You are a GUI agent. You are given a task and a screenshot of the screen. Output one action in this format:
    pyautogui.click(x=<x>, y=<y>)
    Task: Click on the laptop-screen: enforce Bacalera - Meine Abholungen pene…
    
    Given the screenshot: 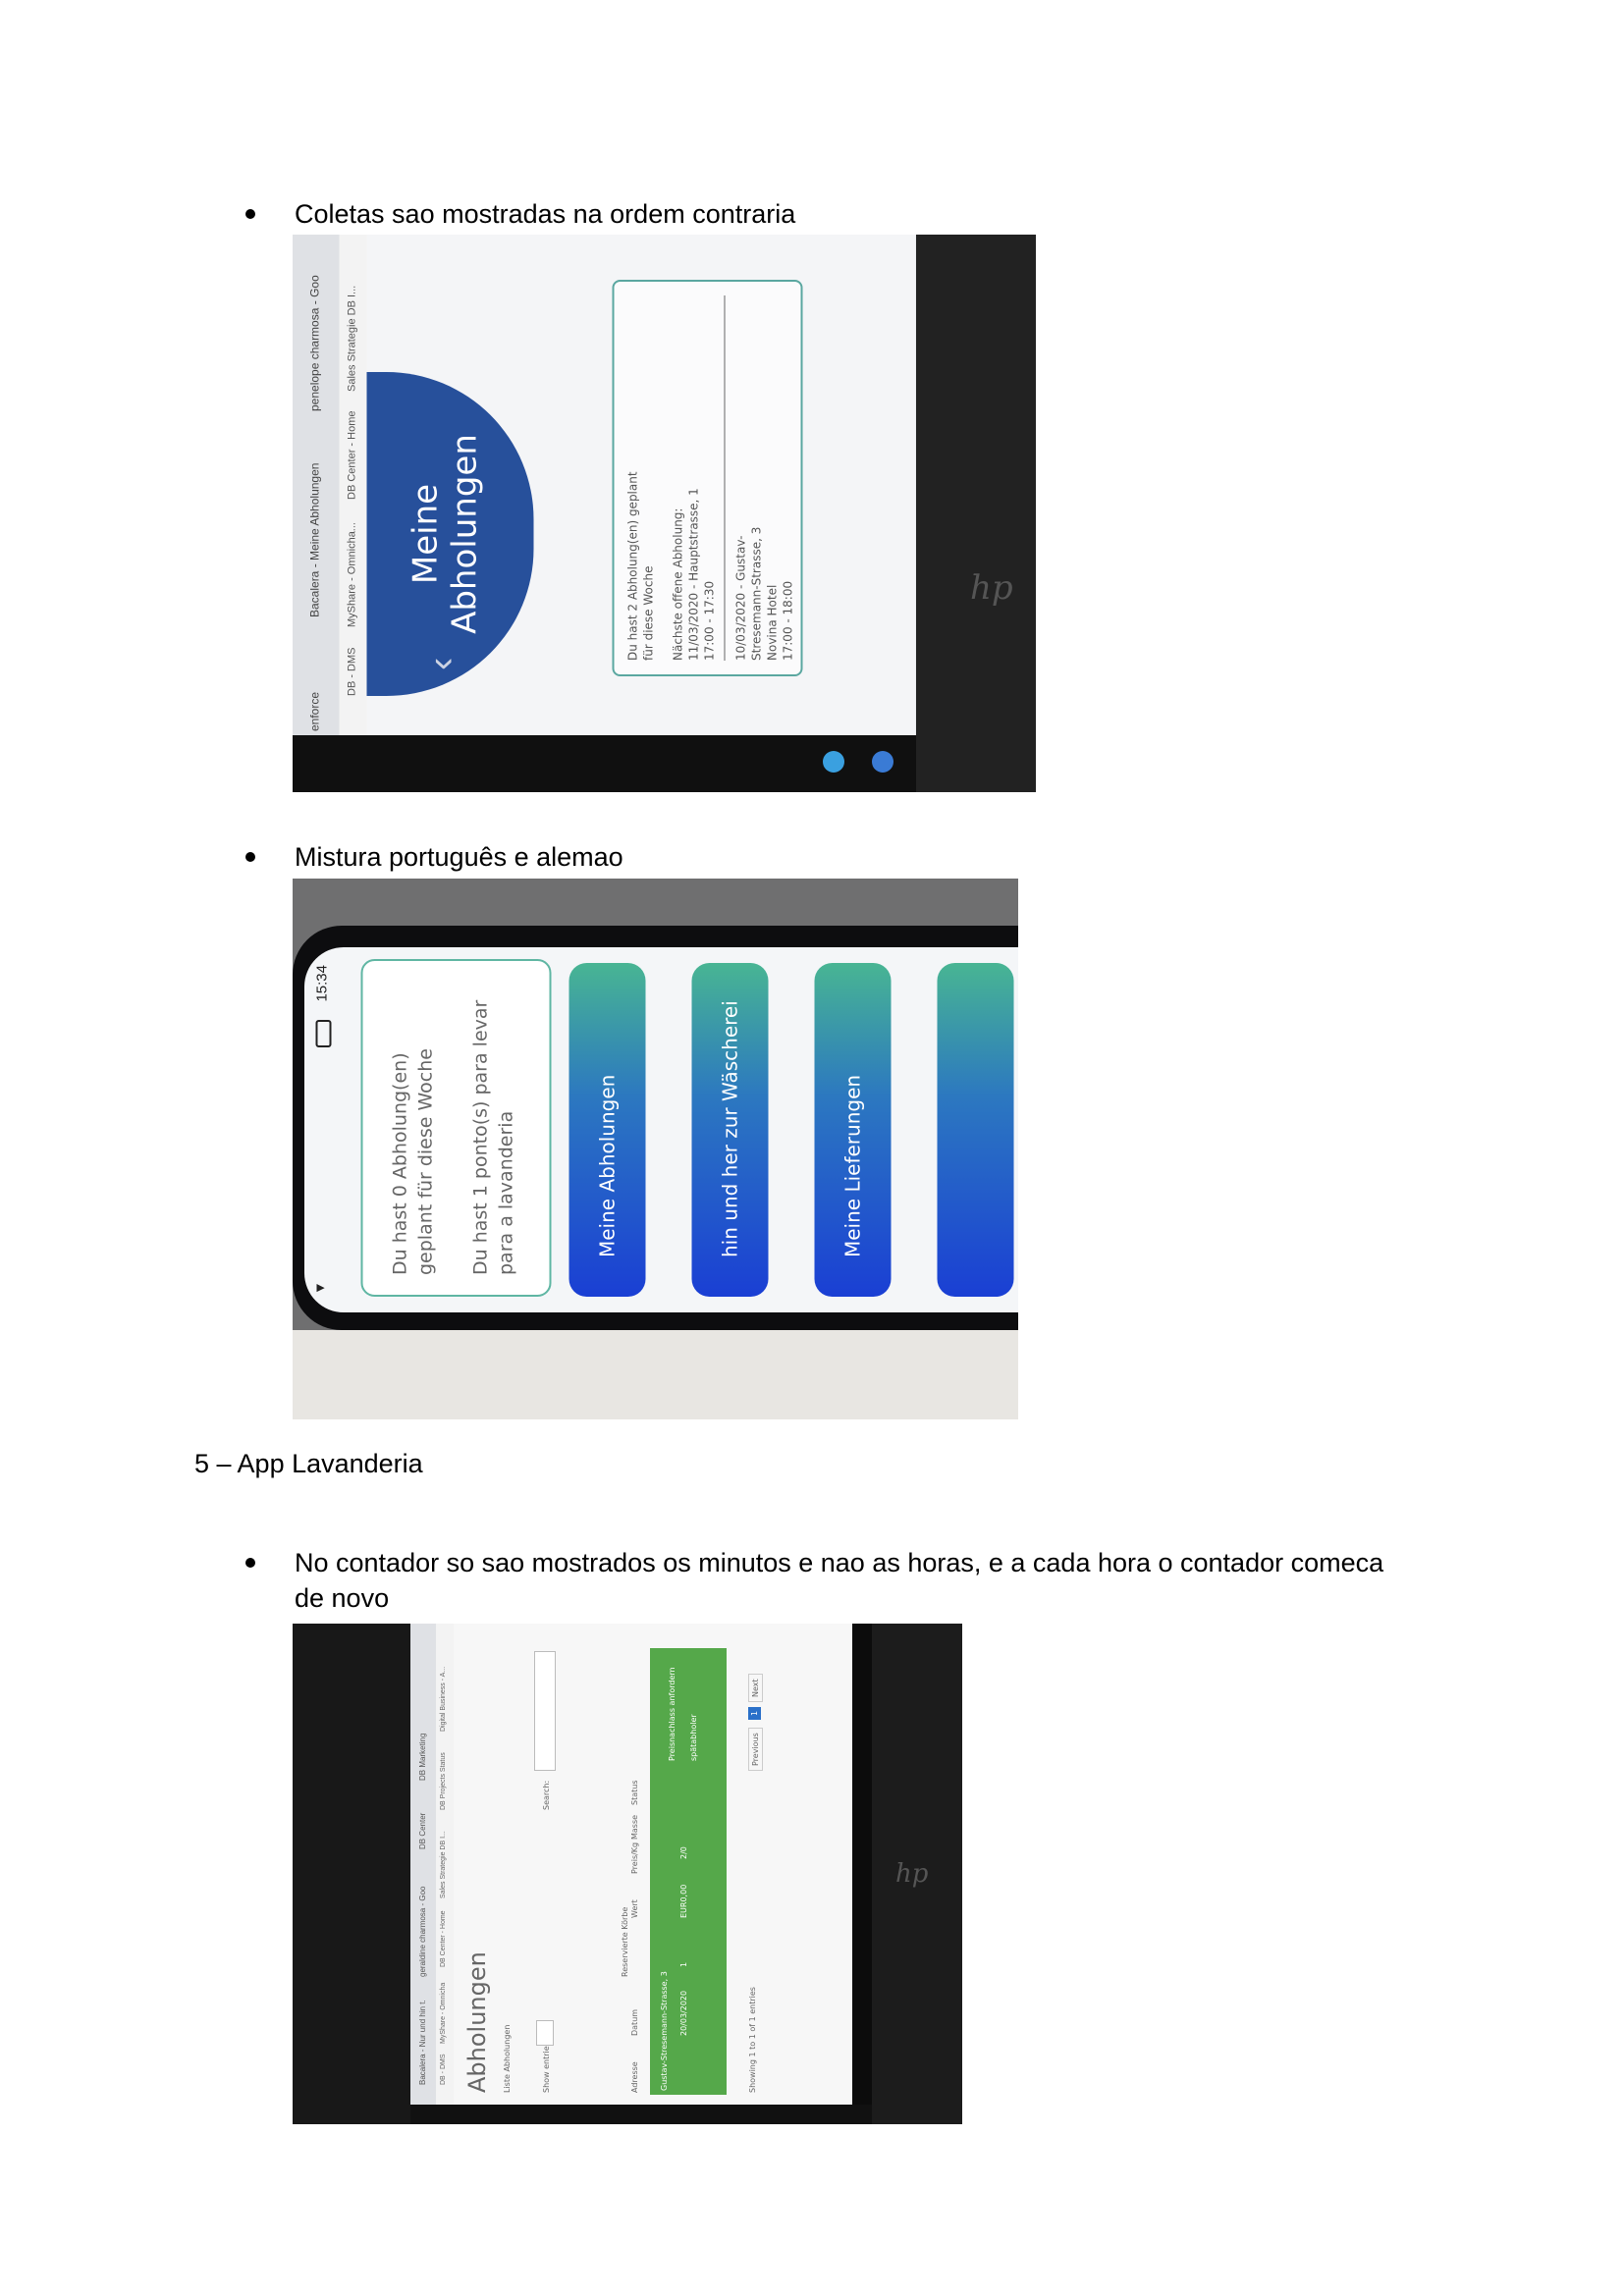 What is the action you would take?
    pyautogui.click(x=604, y=485)
    